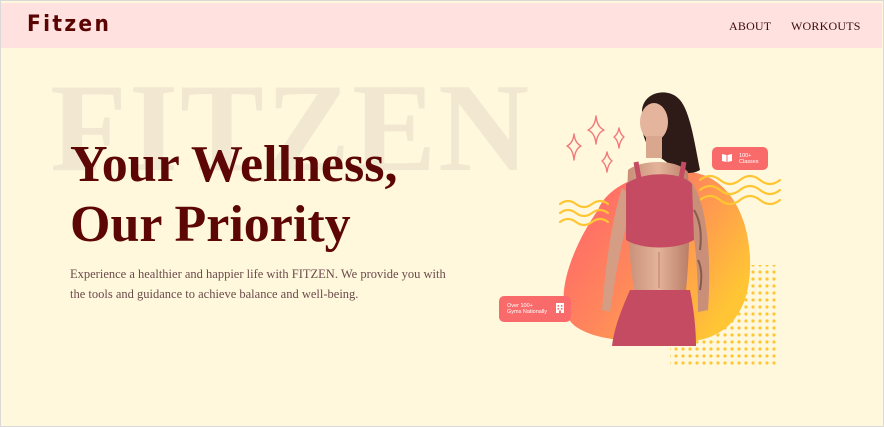 This screenshot has width=884, height=427. I want to click on hero-headline-line2: Our Priority, so click(210, 224).